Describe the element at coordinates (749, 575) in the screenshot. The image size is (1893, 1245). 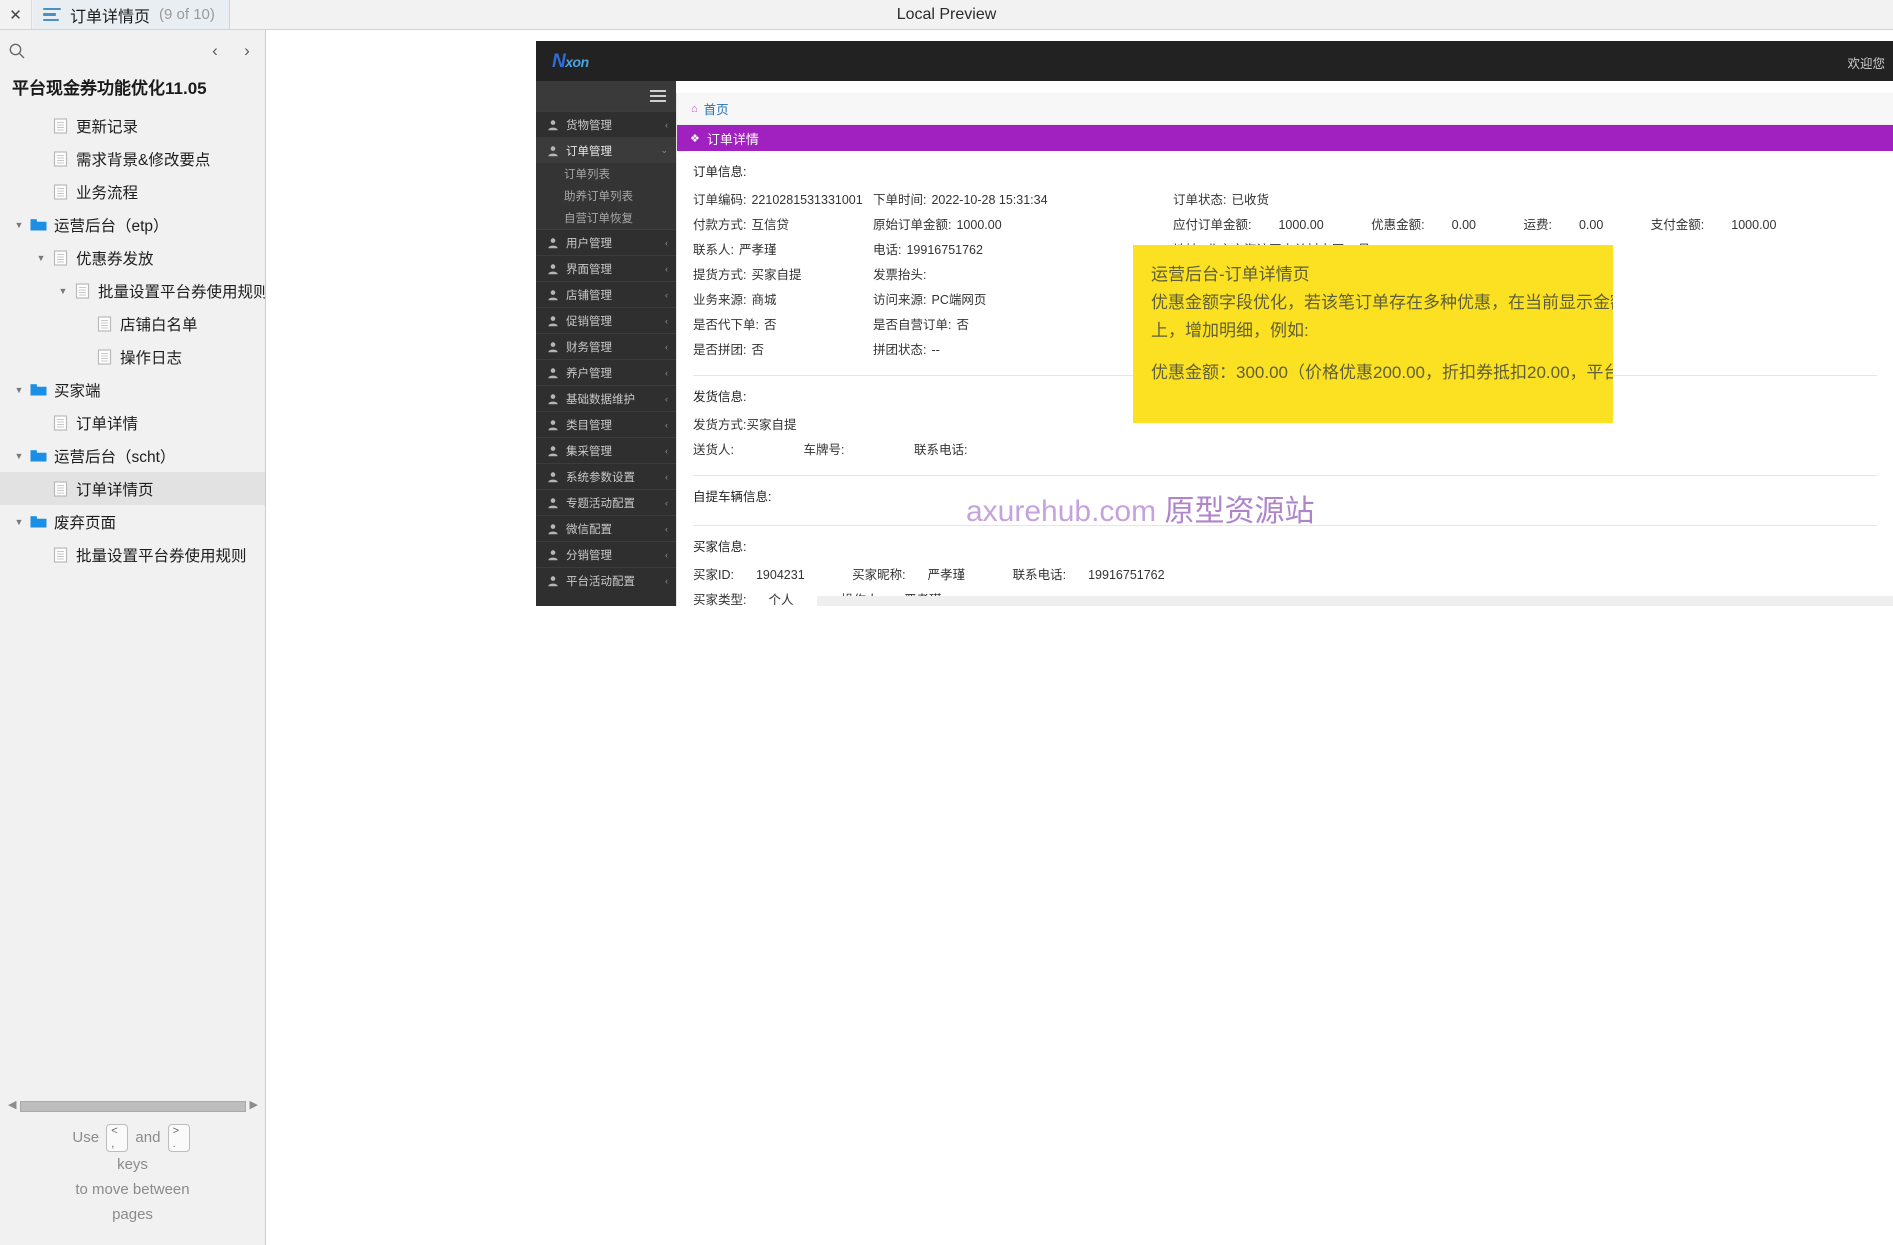
I see `field-buyer-id: 买家ID: 1904231` at that location.